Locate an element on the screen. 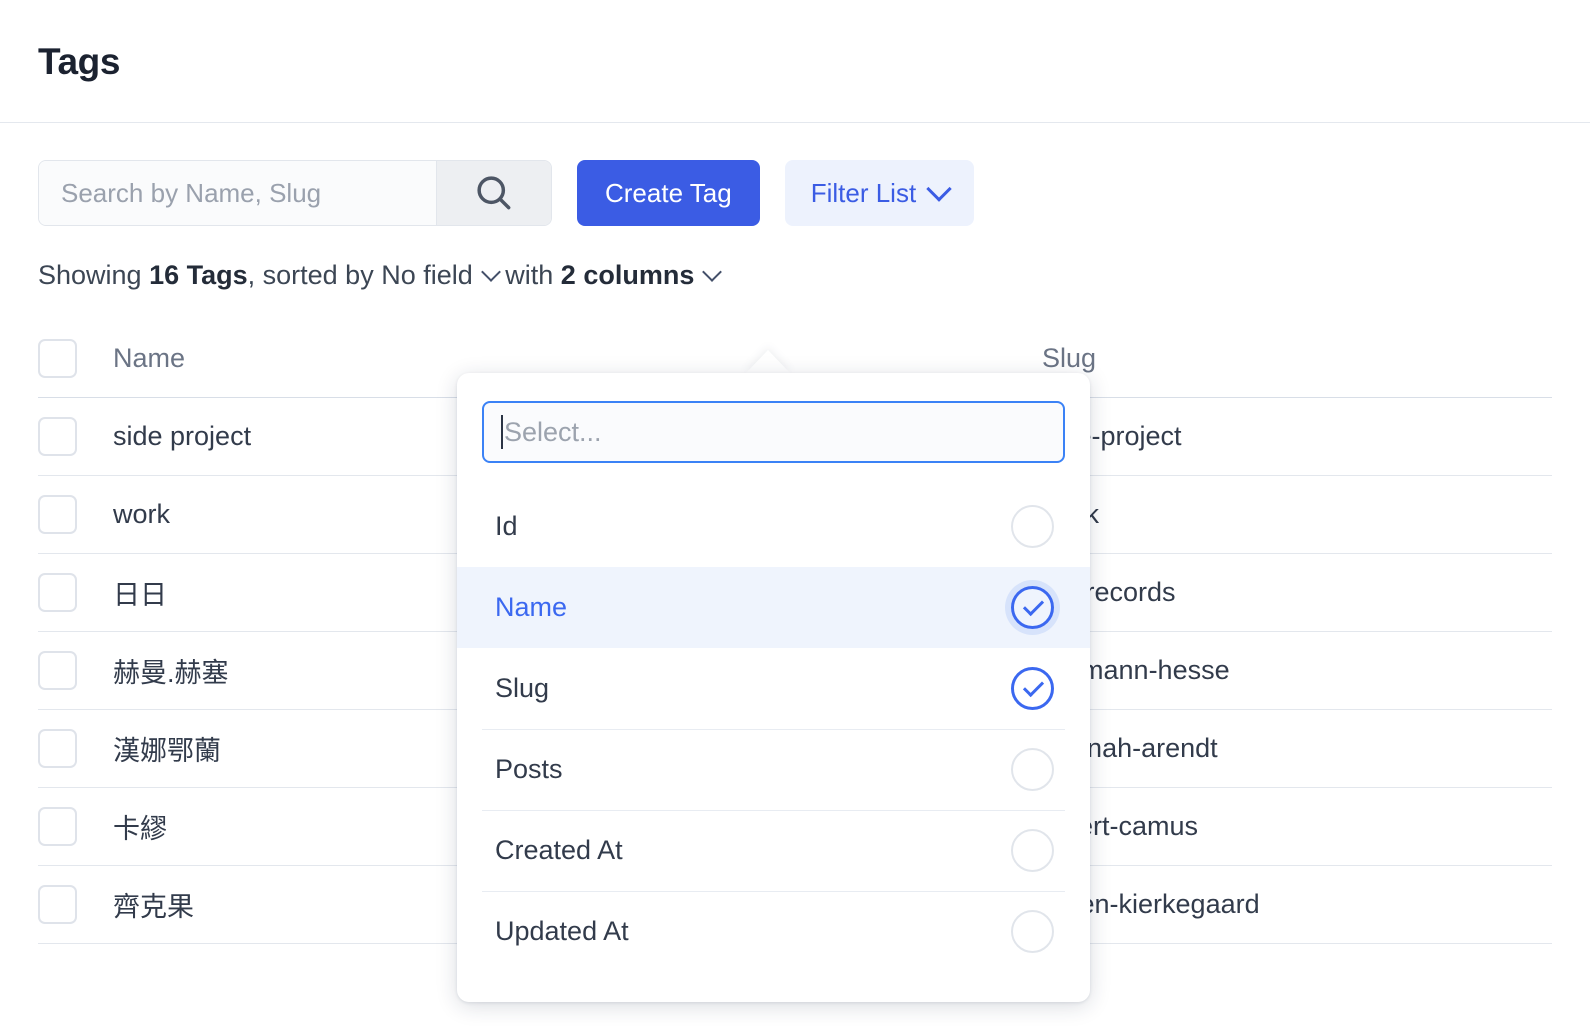 The image size is (1590, 1026). popover-caret-icon is located at coordinates (768, 362).